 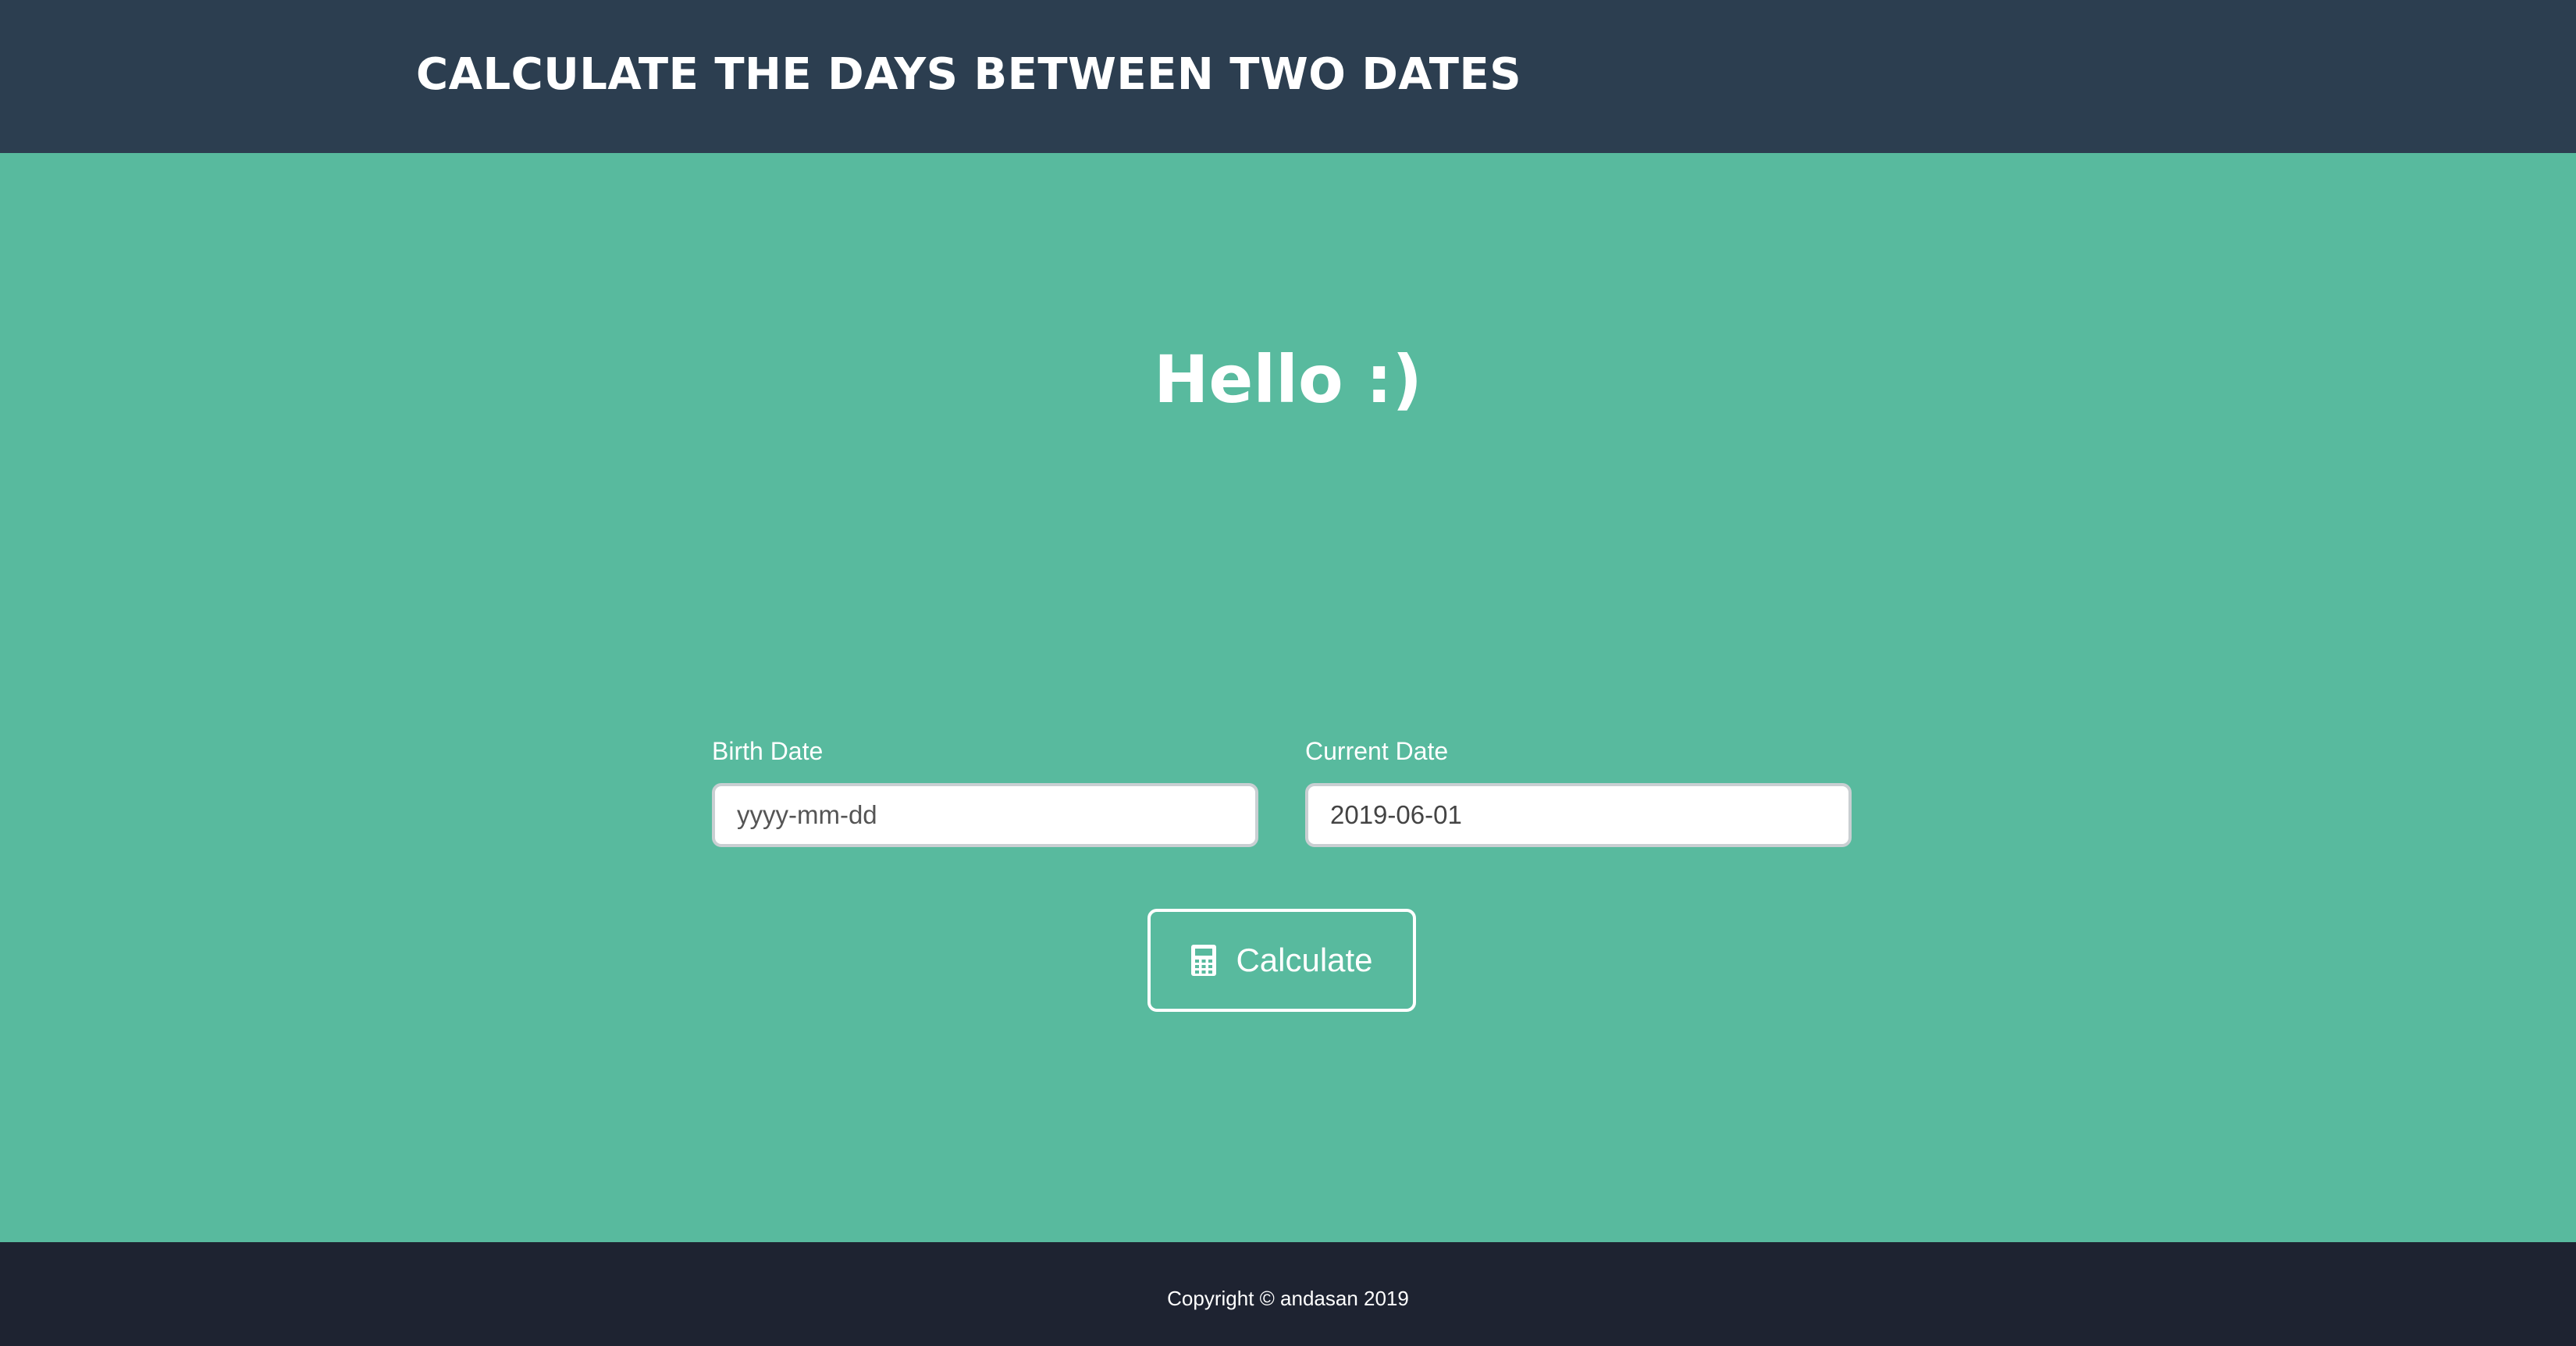 I want to click on calculate-button: Calculate, so click(x=1281, y=960).